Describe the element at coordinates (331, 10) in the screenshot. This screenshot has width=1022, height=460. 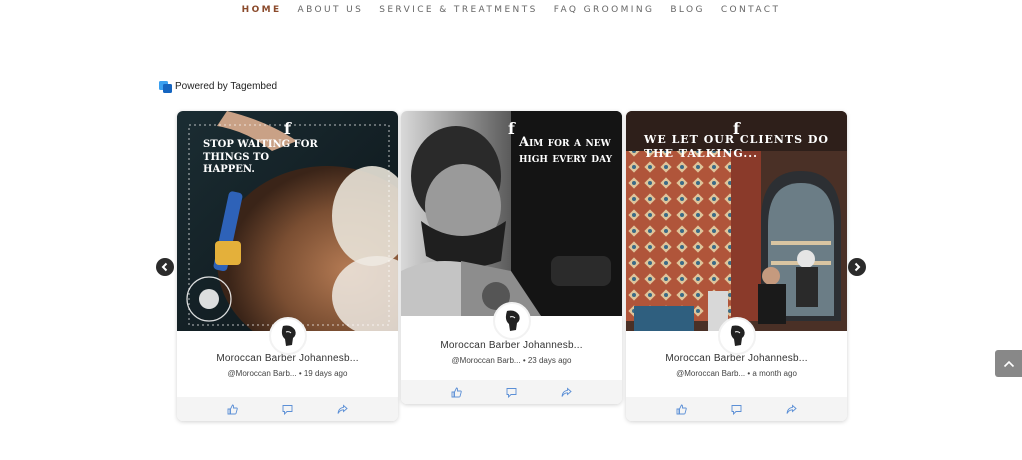
I see `nav-about-us: ABOUT US` at that location.